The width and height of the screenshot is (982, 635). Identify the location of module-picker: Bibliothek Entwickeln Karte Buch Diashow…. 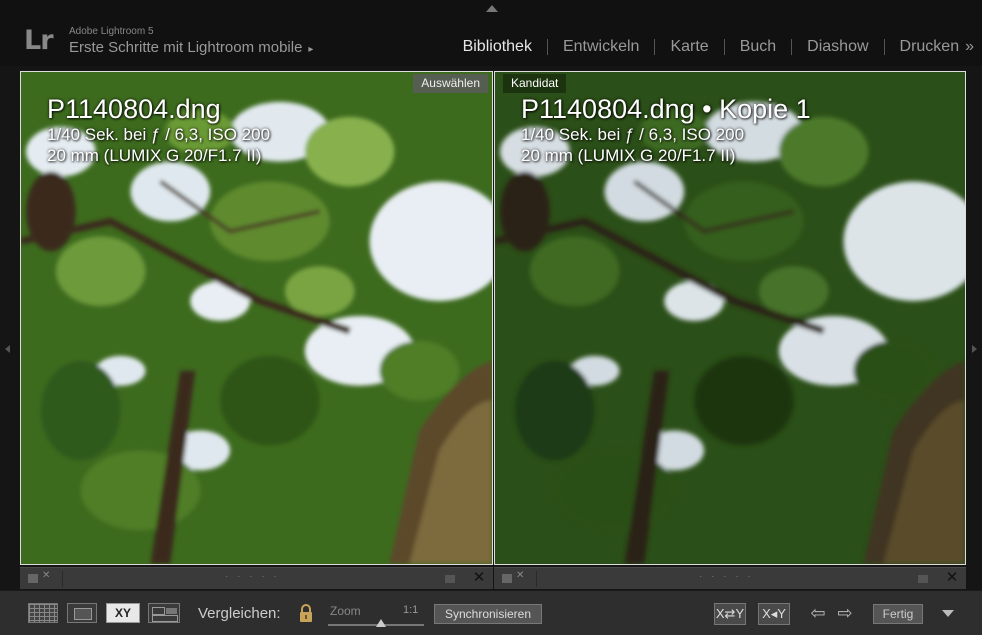
(711, 47).